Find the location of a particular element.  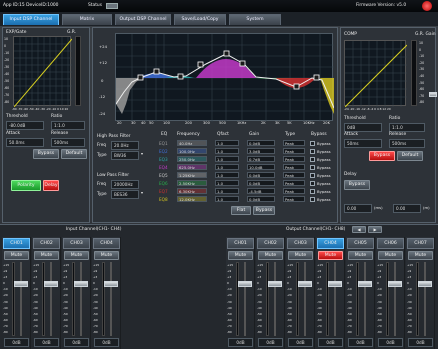

peq-freq-field: 1.25KHz is located at coordinates (192, 175).